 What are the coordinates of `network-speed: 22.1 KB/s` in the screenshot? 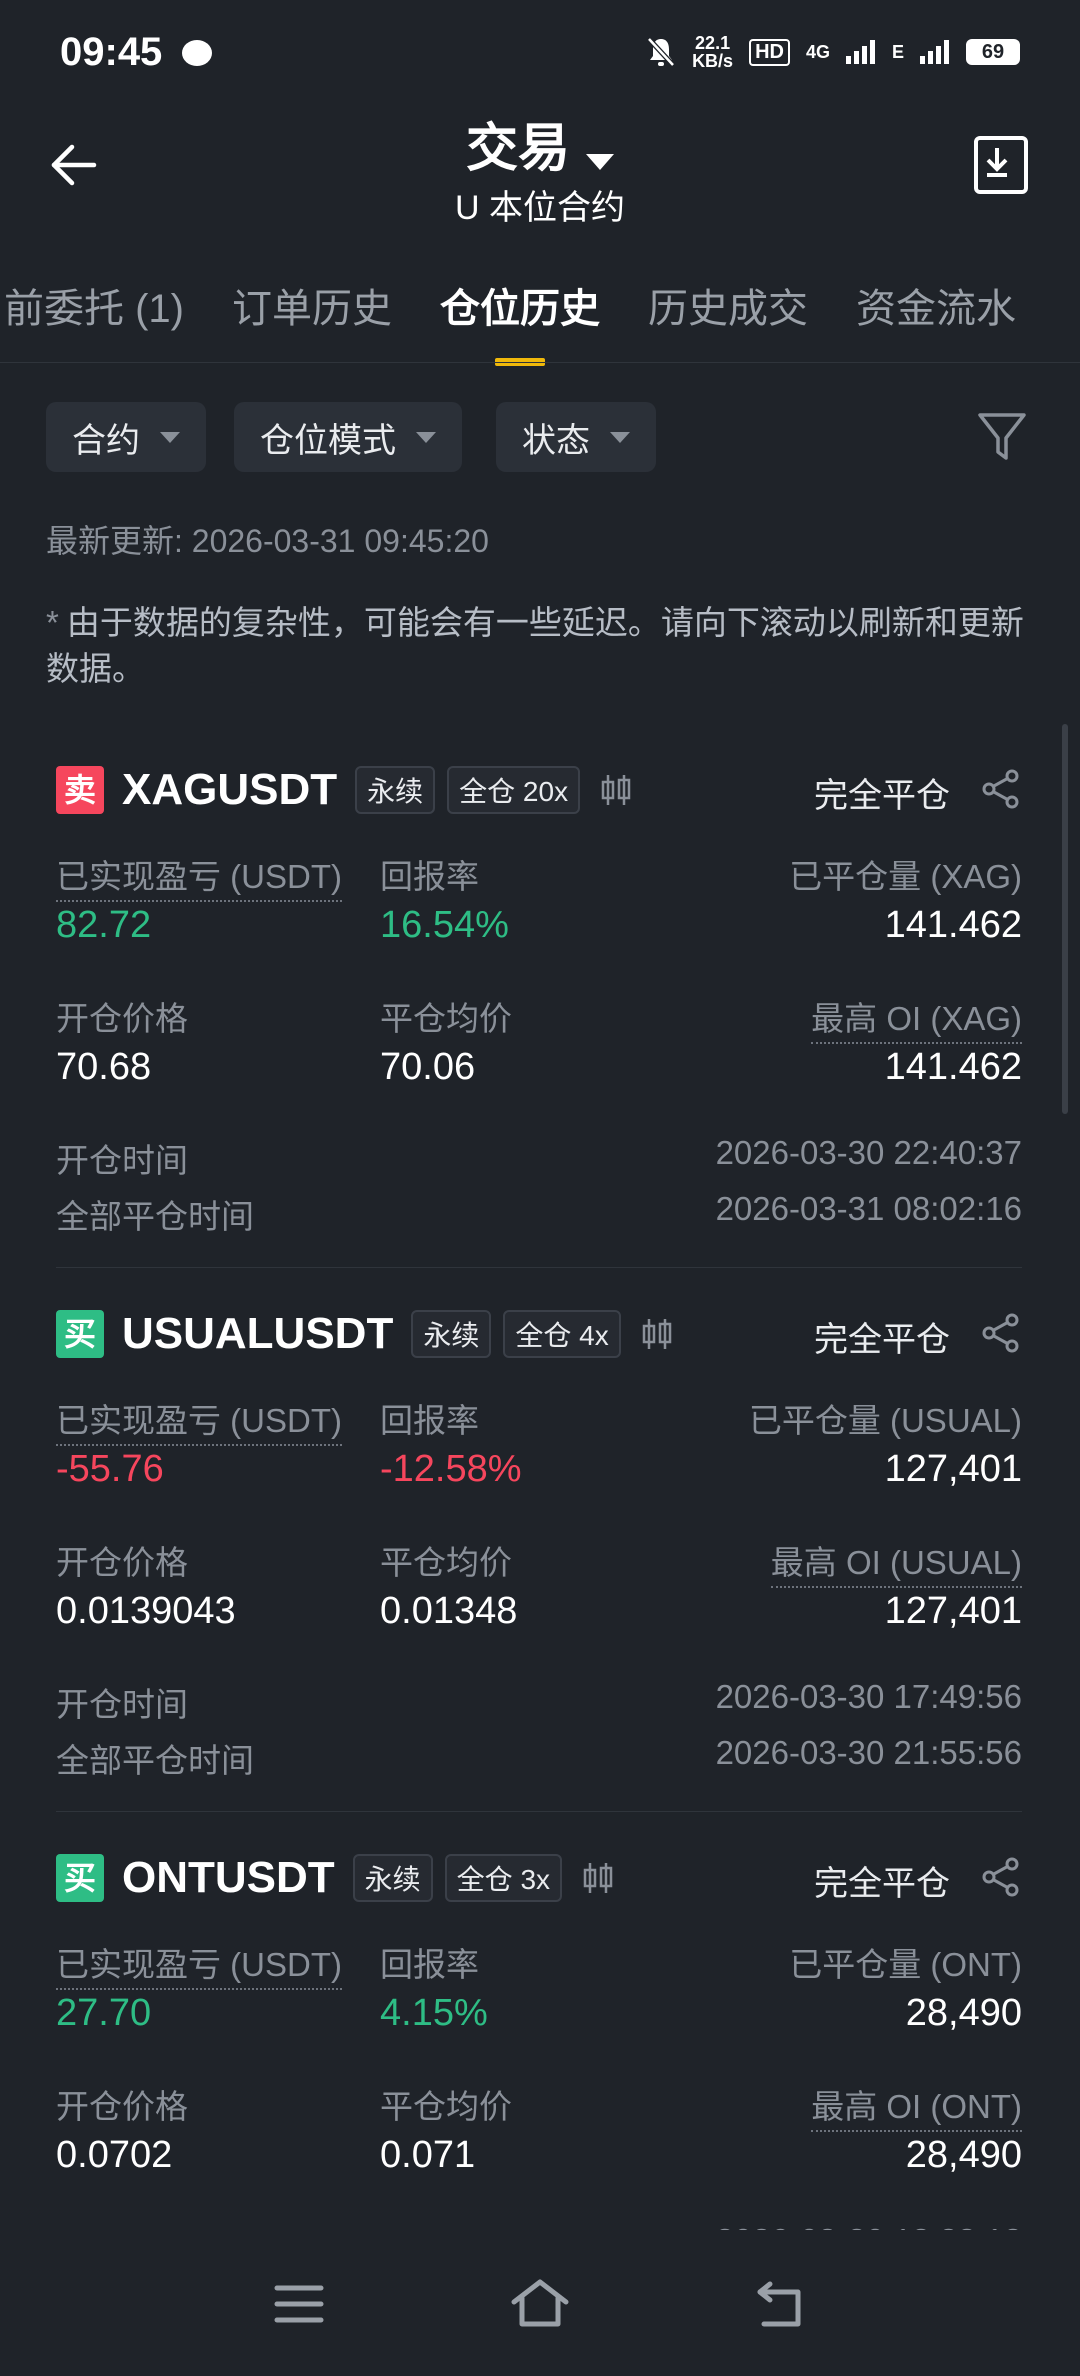 It's located at (712, 52).